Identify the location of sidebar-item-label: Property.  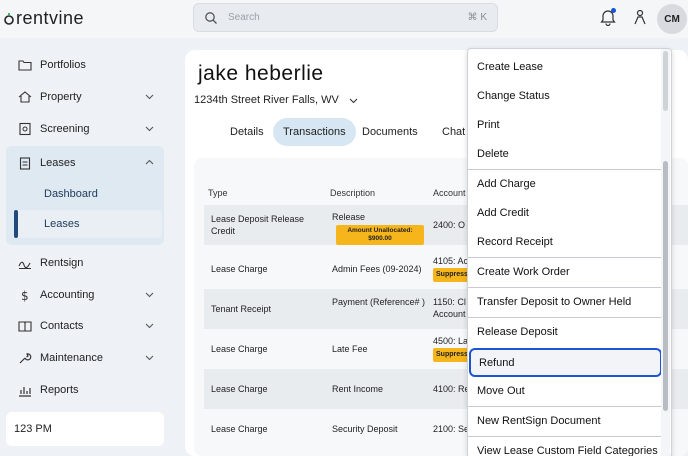
(61, 97).